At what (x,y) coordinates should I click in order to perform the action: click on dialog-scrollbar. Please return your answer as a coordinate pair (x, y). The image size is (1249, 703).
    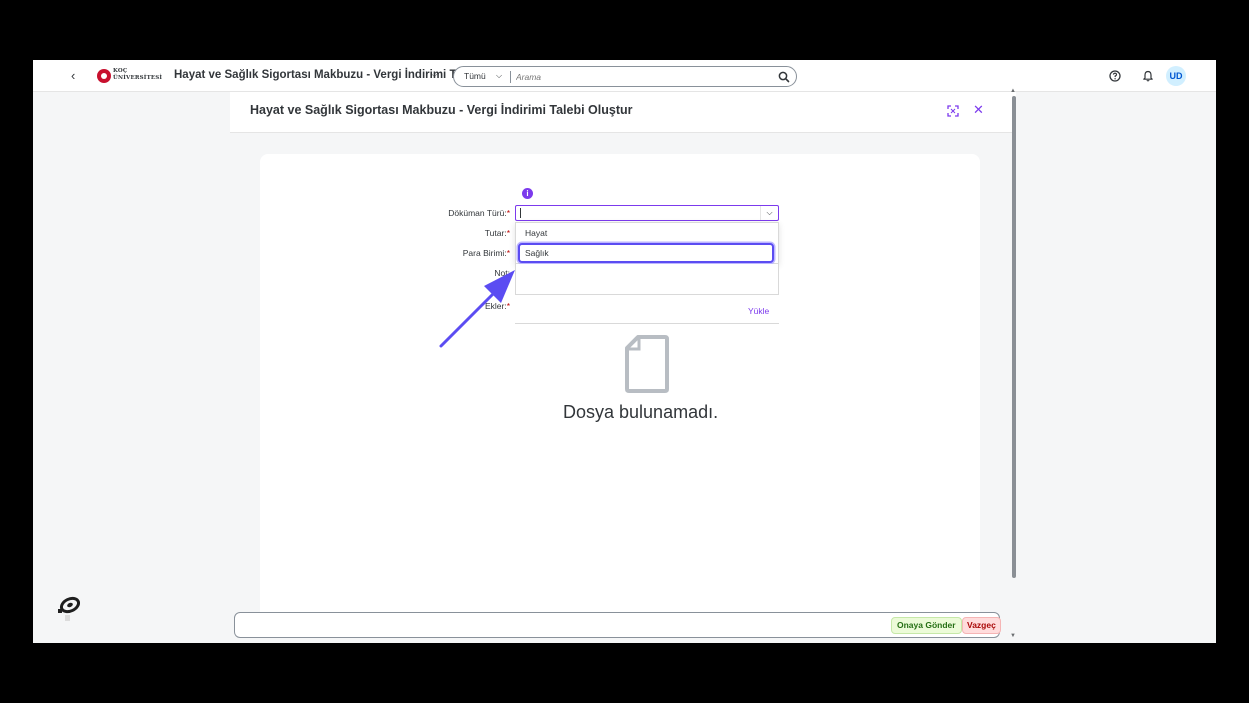
    Looking at the image, I should click on (1014, 337).